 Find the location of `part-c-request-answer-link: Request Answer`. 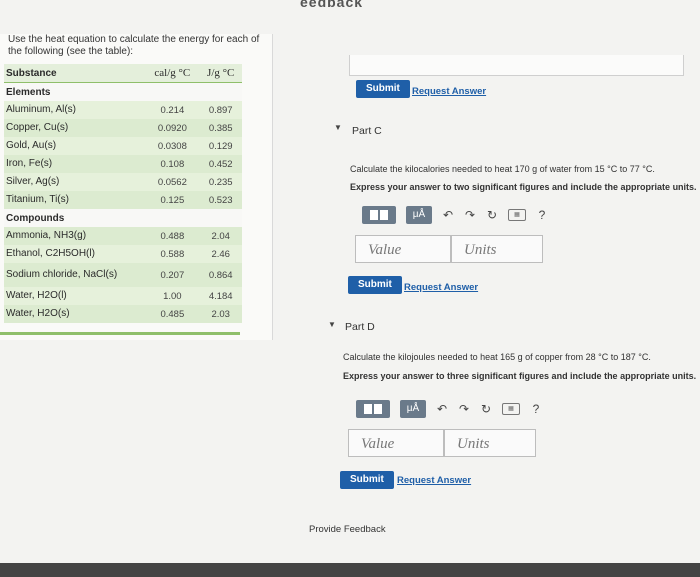

part-c-request-answer-link: Request Answer is located at coordinates (441, 287).